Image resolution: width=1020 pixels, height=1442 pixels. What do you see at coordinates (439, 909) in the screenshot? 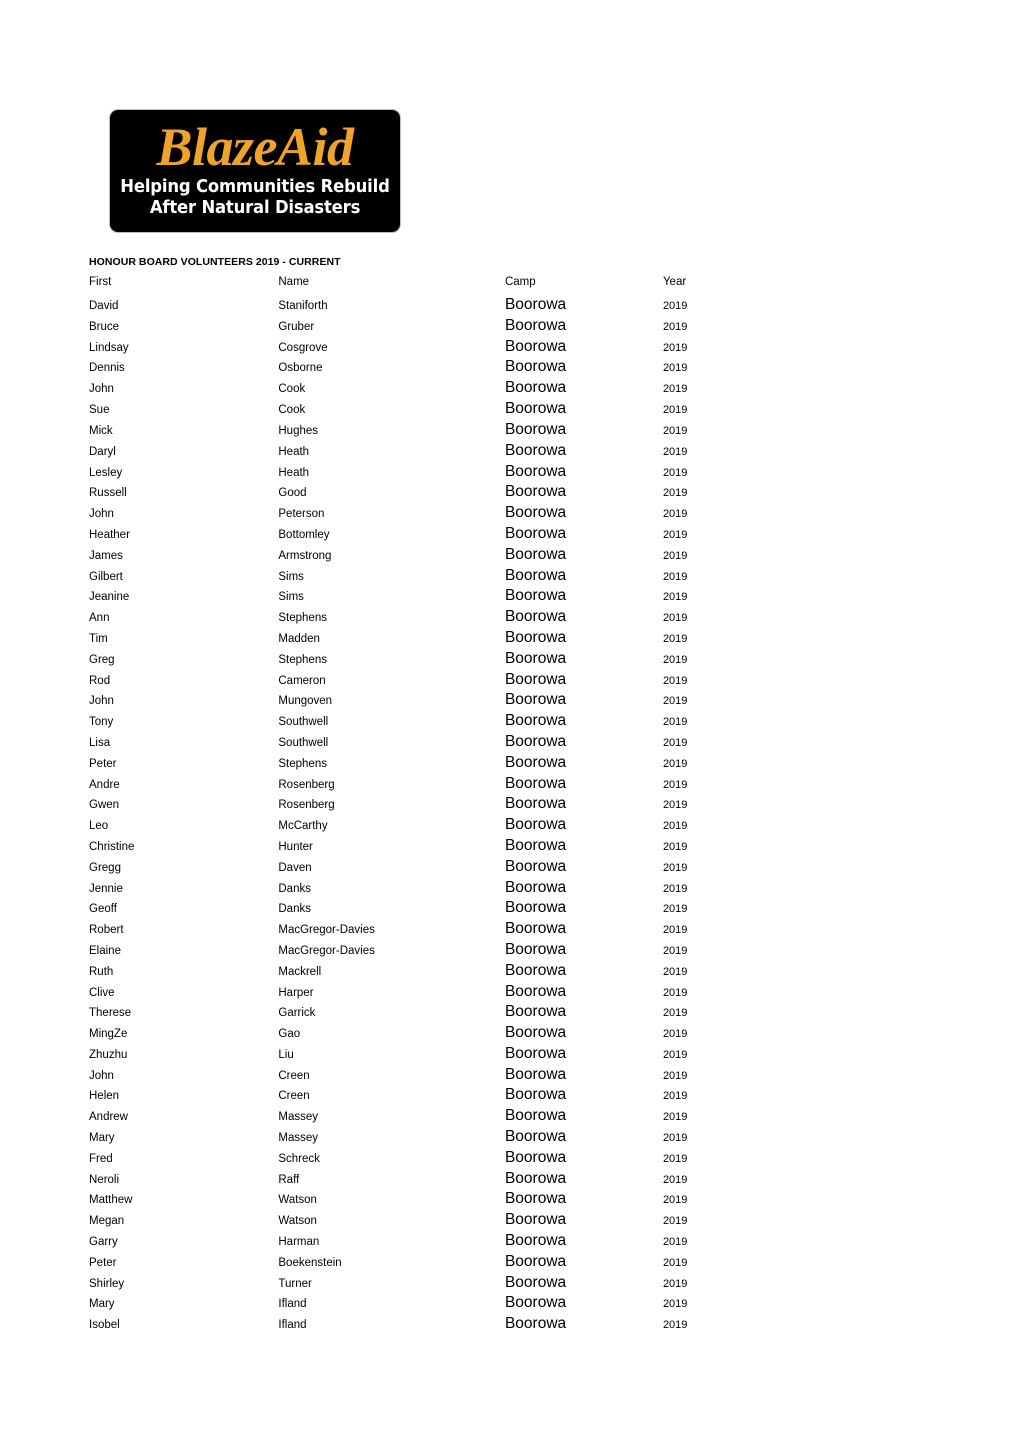
I see `table-row: Geoff Danks Boorowa 2019` at bounding box center [439, 909].